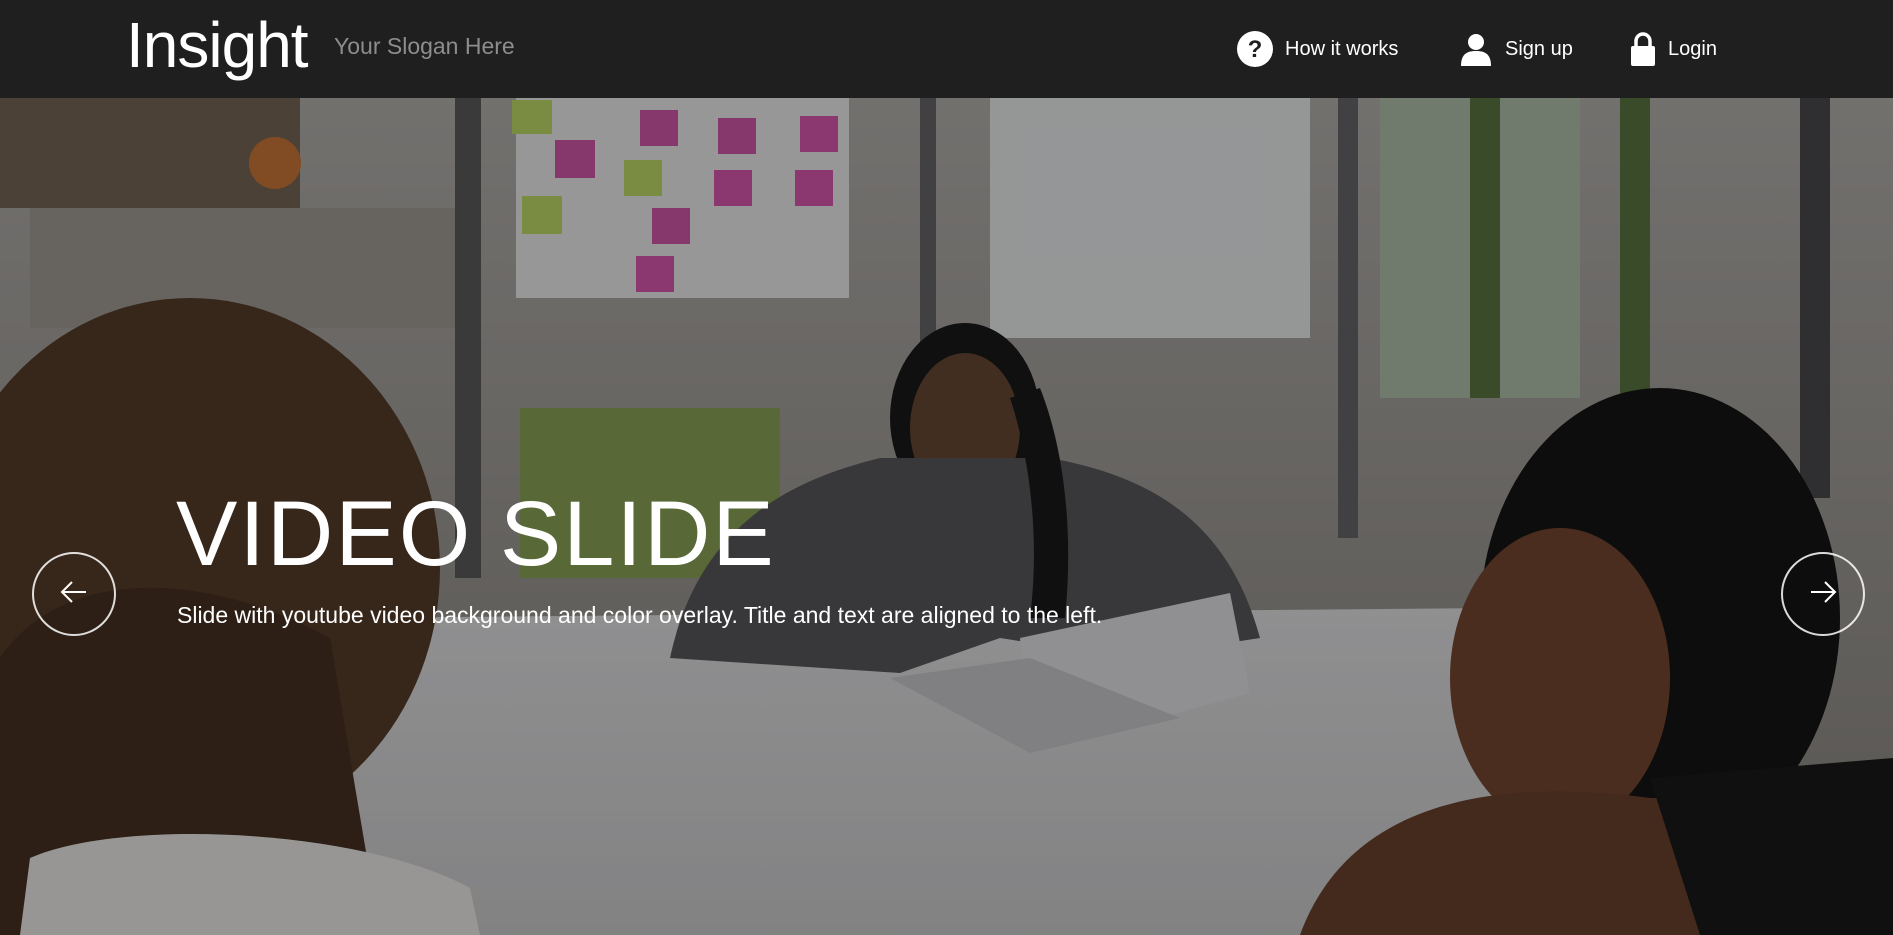 The image size is (1893, 935). Describe the element at coordinates (424, 46) in the screenshot. I see `brand-slogan: Your Slogan Here` at that location.